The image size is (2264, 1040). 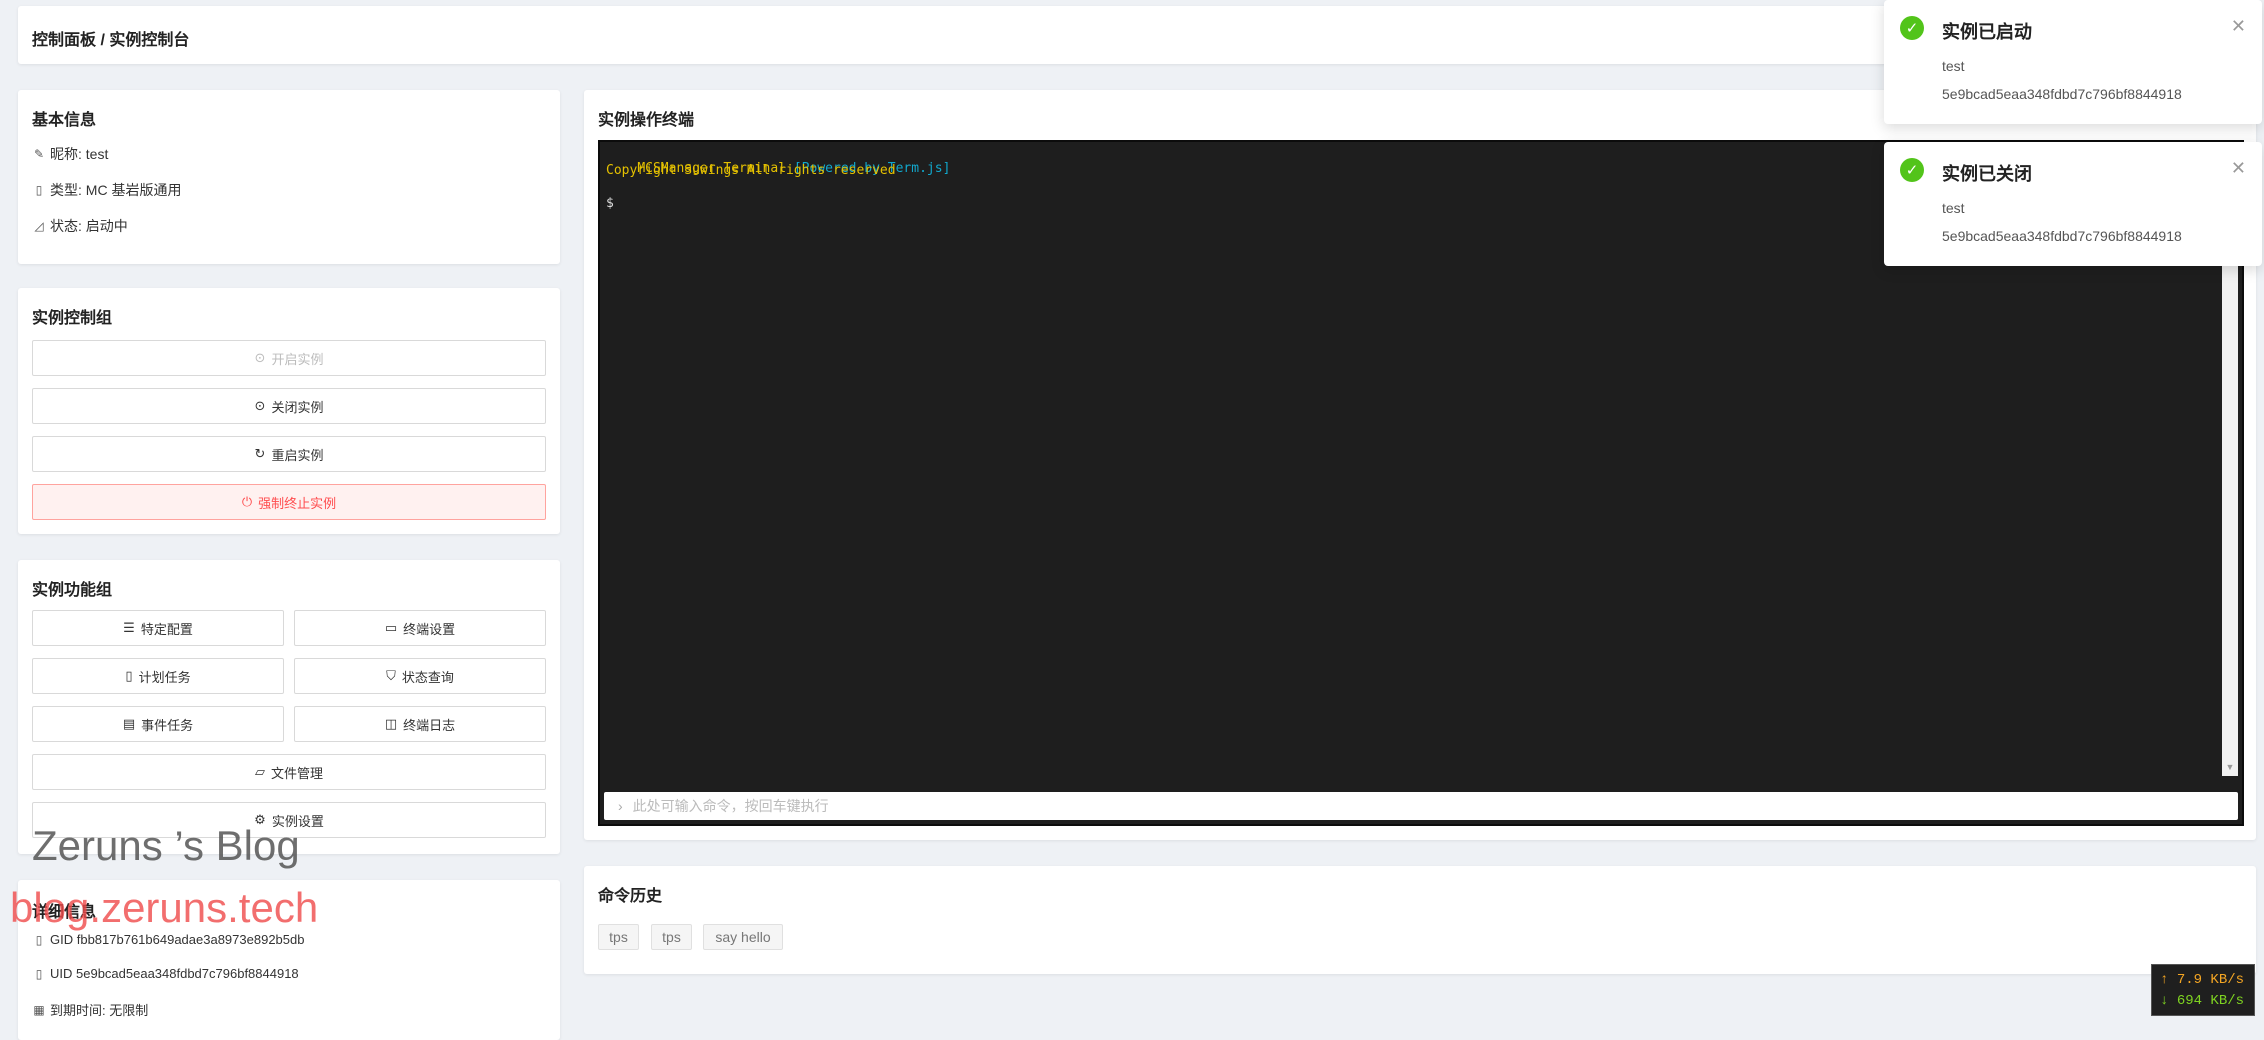 I want to click on uid-text: UID 5e9bcad5eaa348fdbd7c796bf8844918, so click(x=174, y=973).